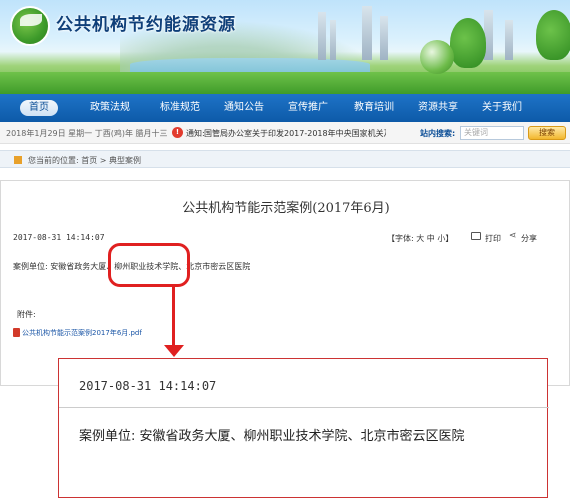 This screenshot has width=570, height=500. Describe the element at coordinates (39, 108) in the screenshot. I see `nav-item-home: 首页` at that location.